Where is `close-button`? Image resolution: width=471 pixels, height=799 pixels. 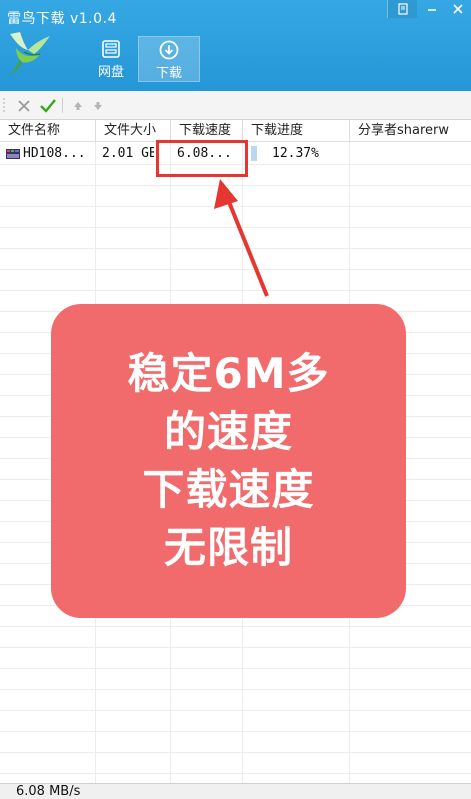 close-button is located at coordinates (457, 9).